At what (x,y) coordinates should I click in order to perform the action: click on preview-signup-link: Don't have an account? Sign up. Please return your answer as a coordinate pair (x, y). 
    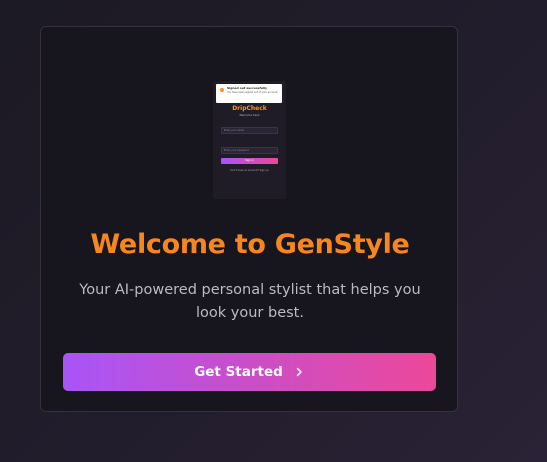
    Looking at the image, I should click on (249, 170).